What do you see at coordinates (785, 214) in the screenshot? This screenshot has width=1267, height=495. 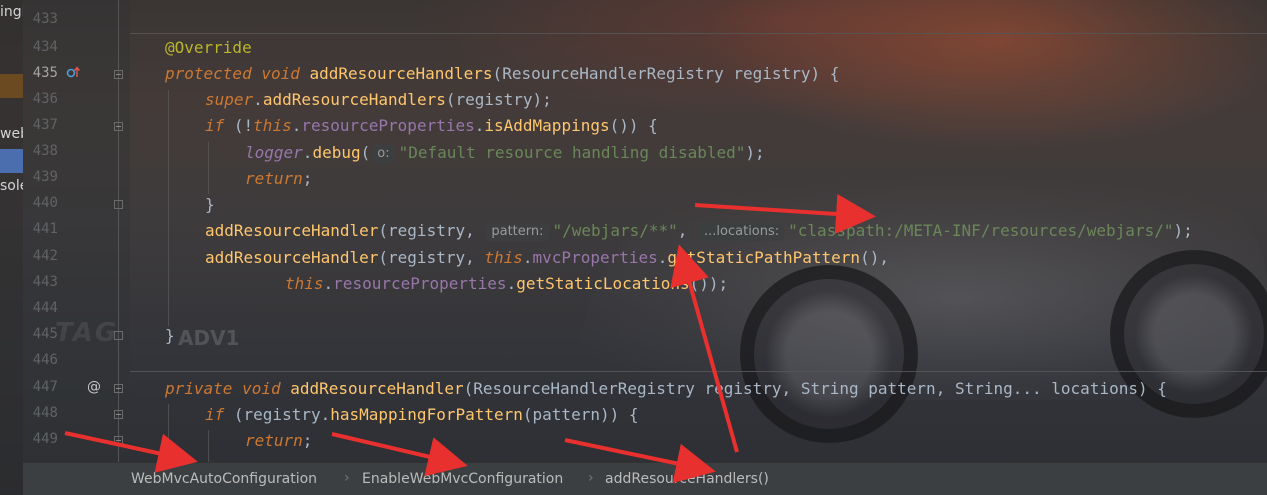 I see `arrow-to-classpath` at bounding box center [785, 214].